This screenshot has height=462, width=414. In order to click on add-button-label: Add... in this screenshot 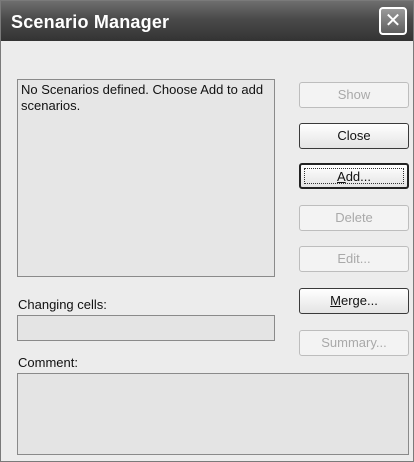, I will do `click(354, 176)`.